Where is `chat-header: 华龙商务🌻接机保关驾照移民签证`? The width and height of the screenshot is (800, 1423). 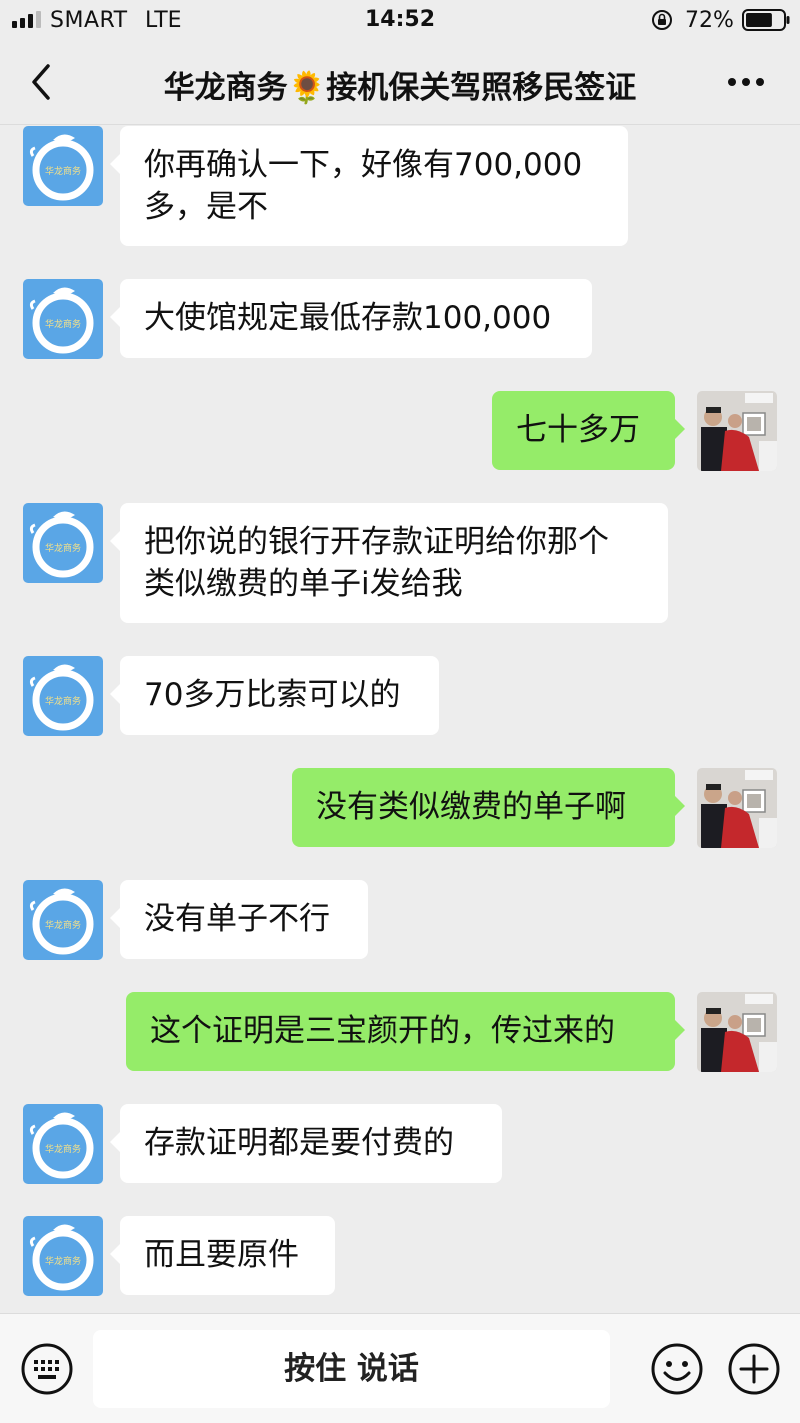 chat-header: 华龙商务🌻接机保关驾照移民签证 is located at coordinates (400, 82).